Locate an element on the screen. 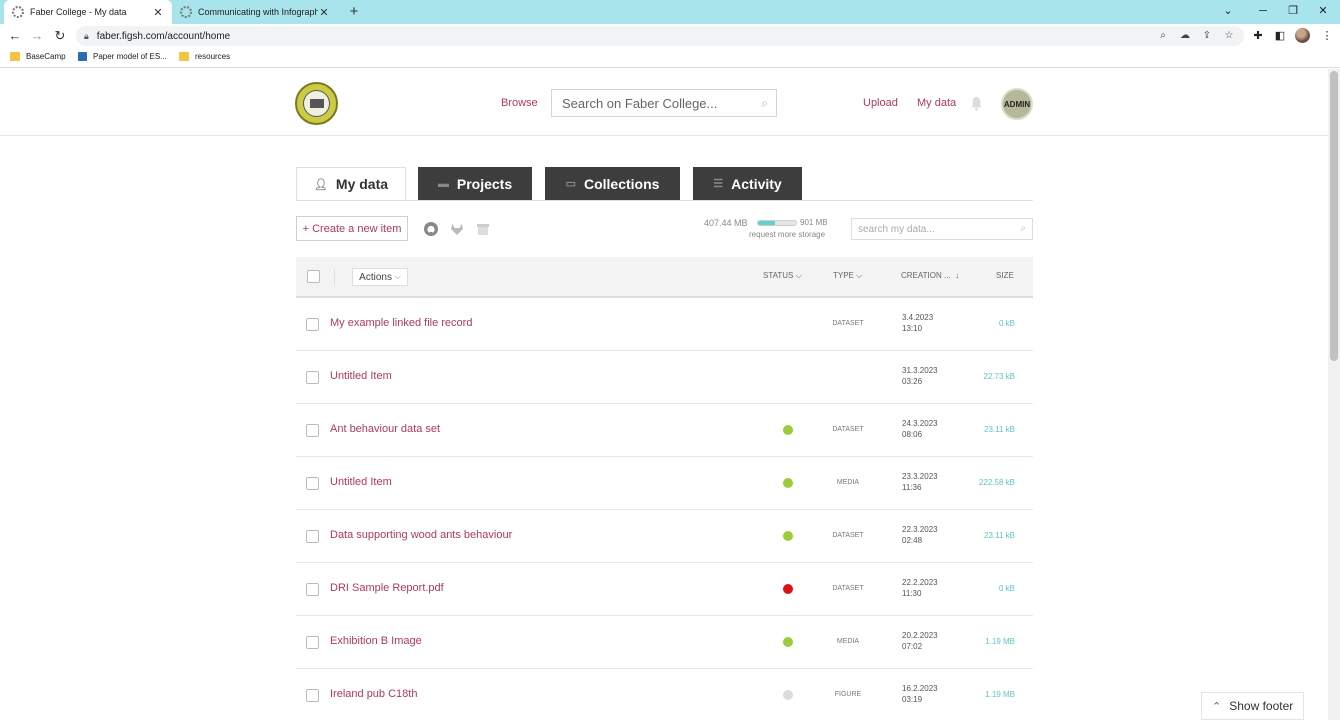 Image resolution: width=1340 pixels, height=720 pixels. bell-icon is located at coordinates (976, 103).